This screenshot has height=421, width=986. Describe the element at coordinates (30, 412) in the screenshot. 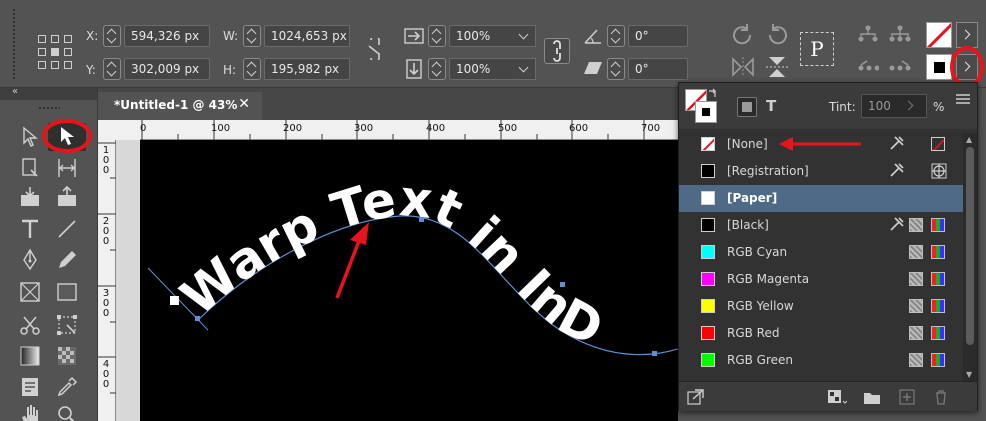

I see `hand-tool-icon` at that location.